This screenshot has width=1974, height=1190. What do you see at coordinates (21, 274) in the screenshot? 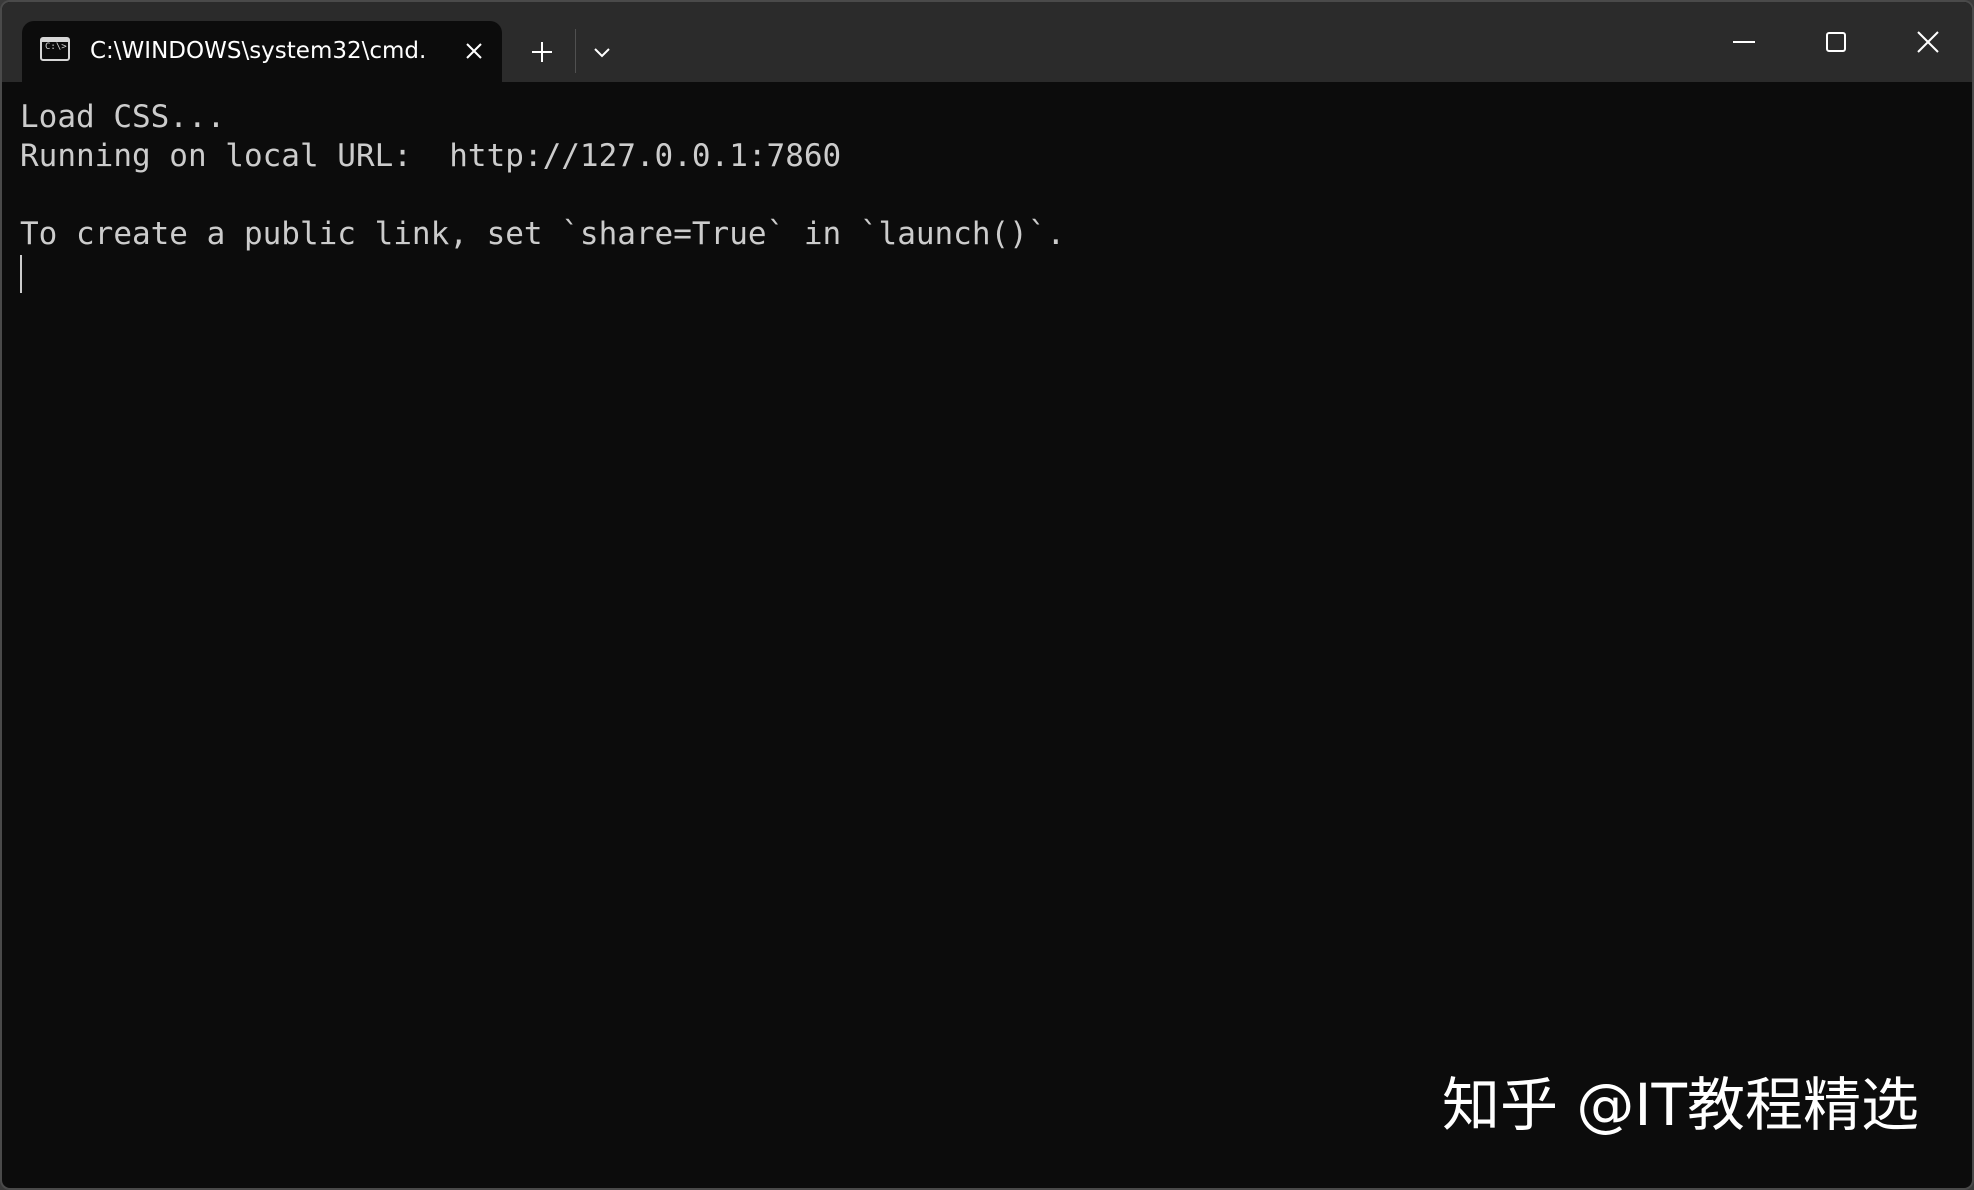
I see `text-cursor` at bounding box center [21, 274].